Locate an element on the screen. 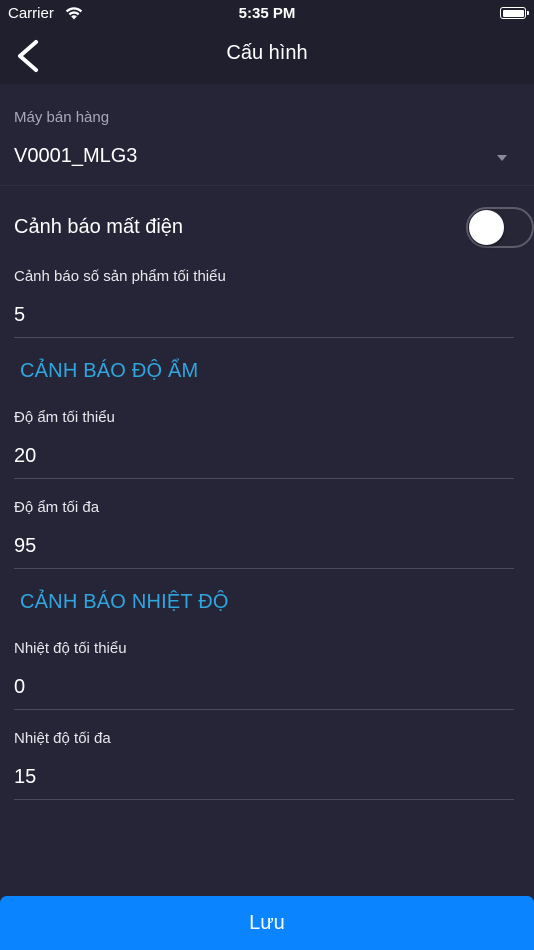  humidity-min-input is located at coordinates (264, 457).